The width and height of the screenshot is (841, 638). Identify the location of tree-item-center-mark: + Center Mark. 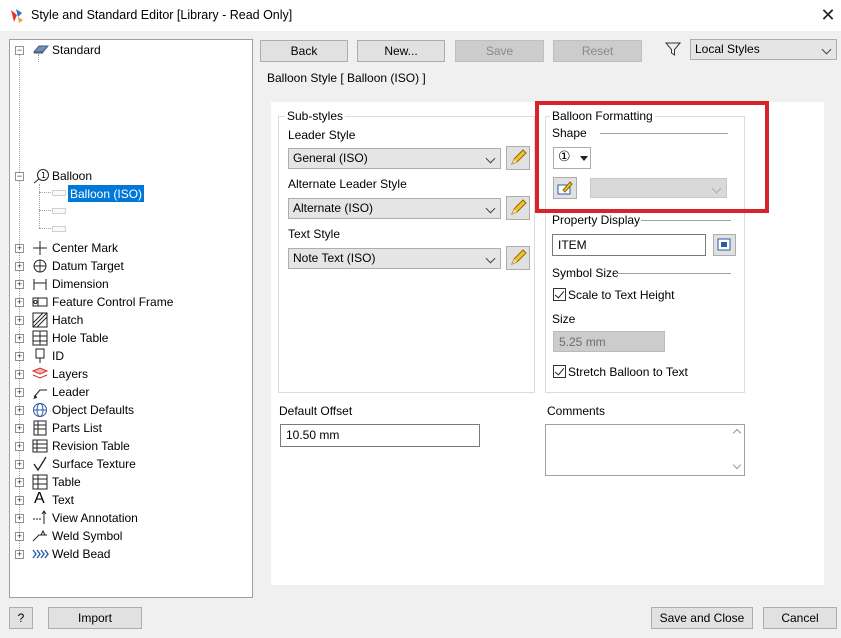
(130, 248).